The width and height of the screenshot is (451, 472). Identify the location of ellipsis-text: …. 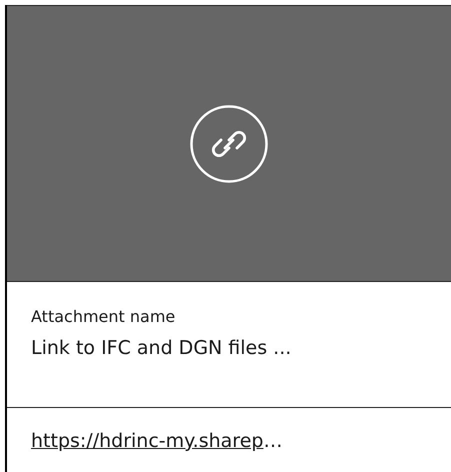
(272, 441).